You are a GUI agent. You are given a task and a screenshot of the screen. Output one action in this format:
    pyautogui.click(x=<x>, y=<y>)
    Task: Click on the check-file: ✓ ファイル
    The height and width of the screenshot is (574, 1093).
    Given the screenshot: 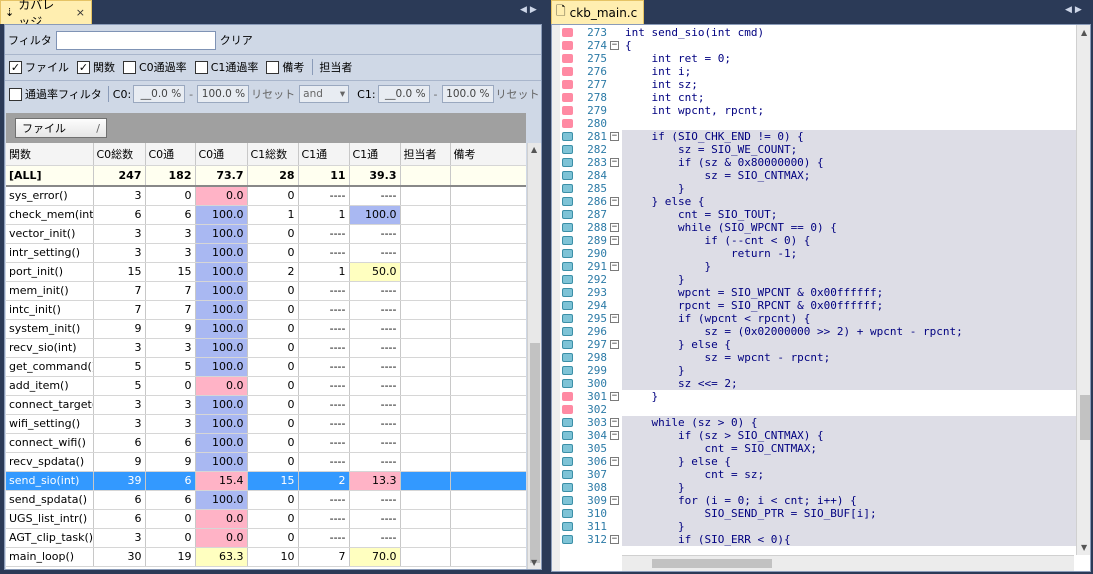 What is the action you would take?
    pyautogui.click(x=39, y=67)
    